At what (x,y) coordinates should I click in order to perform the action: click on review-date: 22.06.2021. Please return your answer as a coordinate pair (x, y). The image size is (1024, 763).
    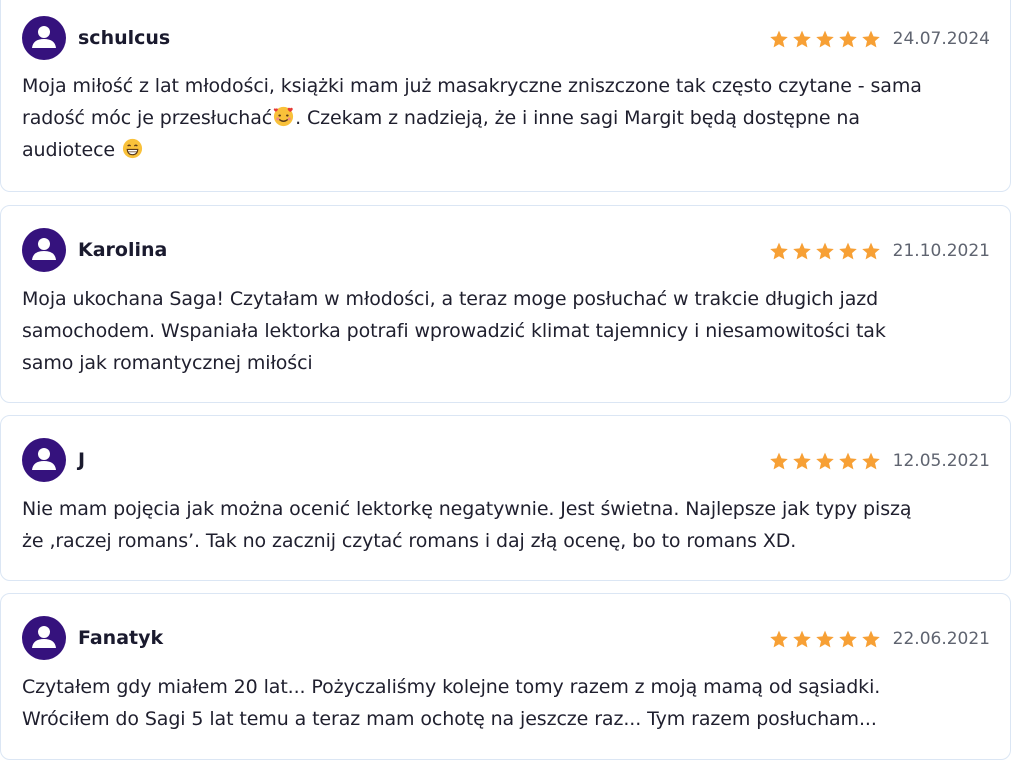
    Looking at the image, I should click on (941, 639).